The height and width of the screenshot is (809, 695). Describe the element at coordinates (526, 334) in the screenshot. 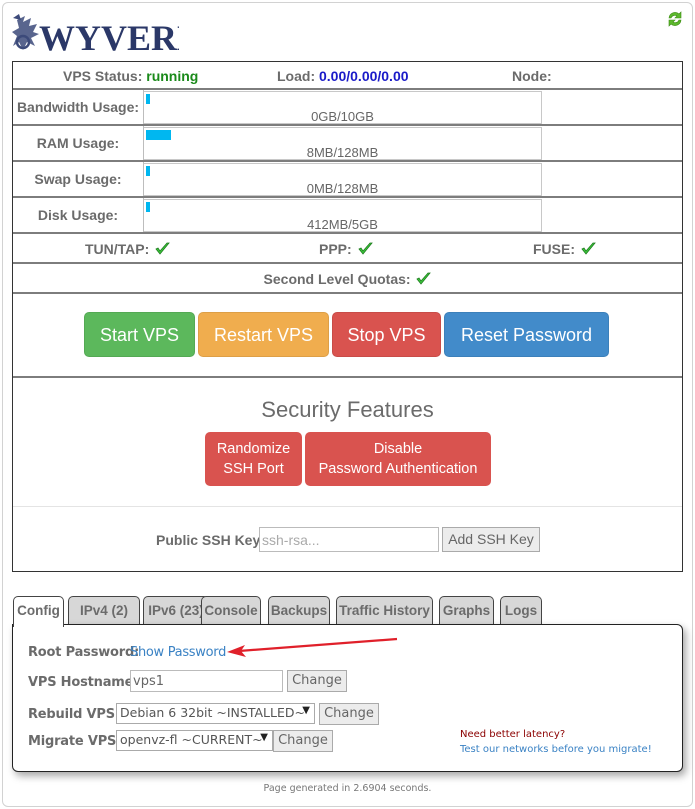

I see `reset-password-button: Reset Password` at that location.